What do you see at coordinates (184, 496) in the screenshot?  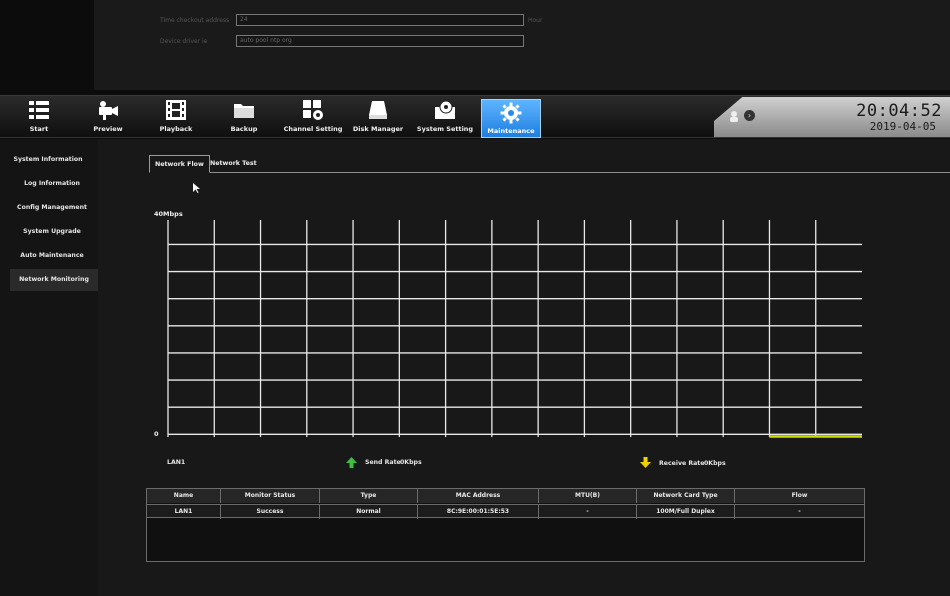 I see `col-name: Name` at bounding box center [184, 496].